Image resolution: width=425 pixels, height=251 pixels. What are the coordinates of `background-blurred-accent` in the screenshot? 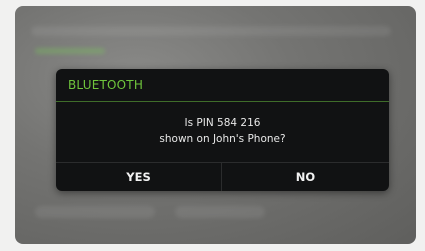 It's located at (70, 51).